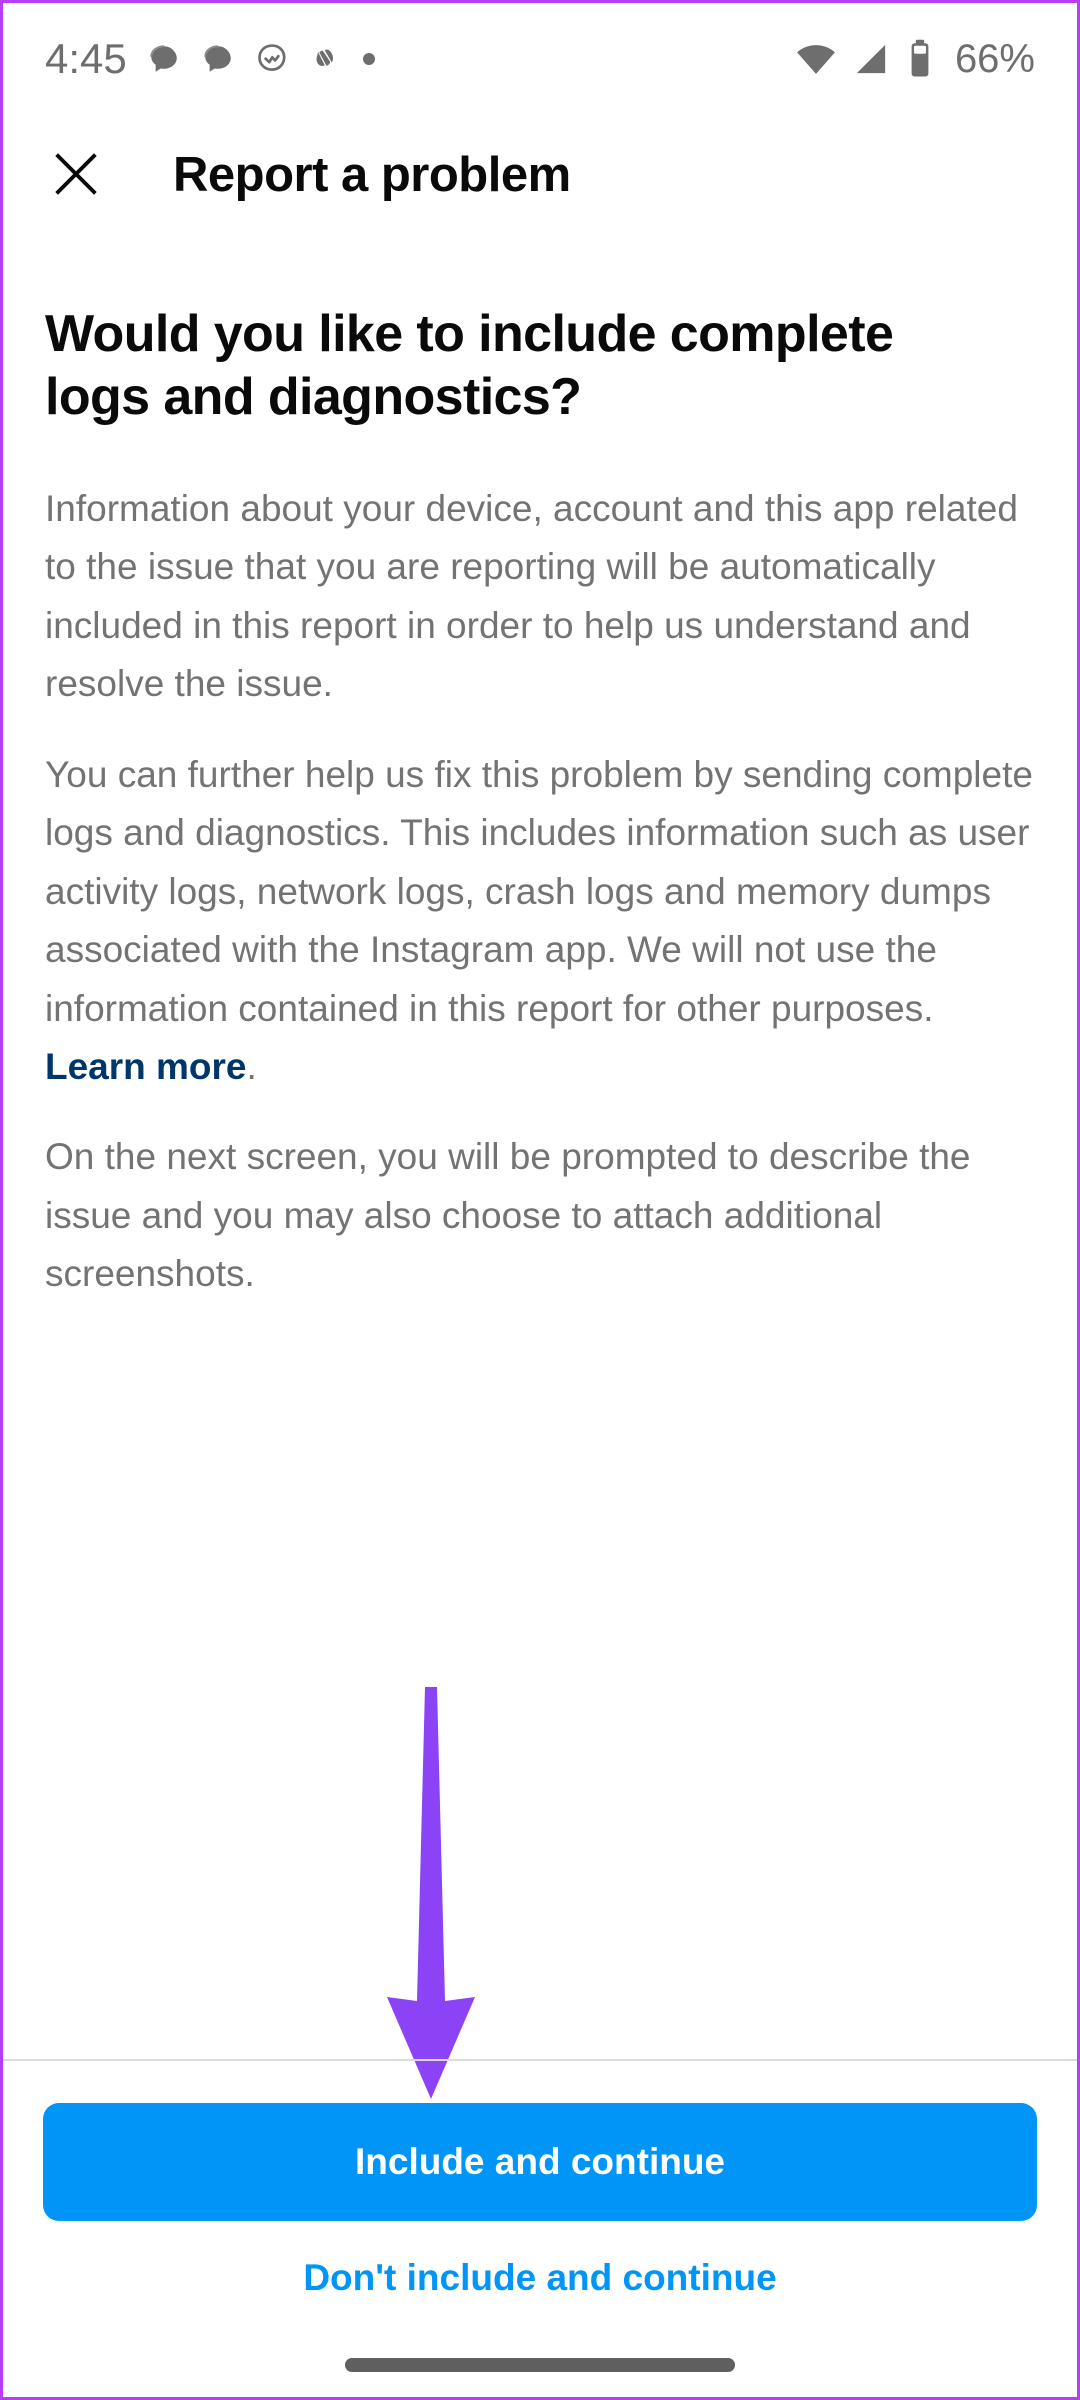 This screenshot has width=1080, height=2400. I want to click on status-bar-left: 4:45, so click(210, 59).